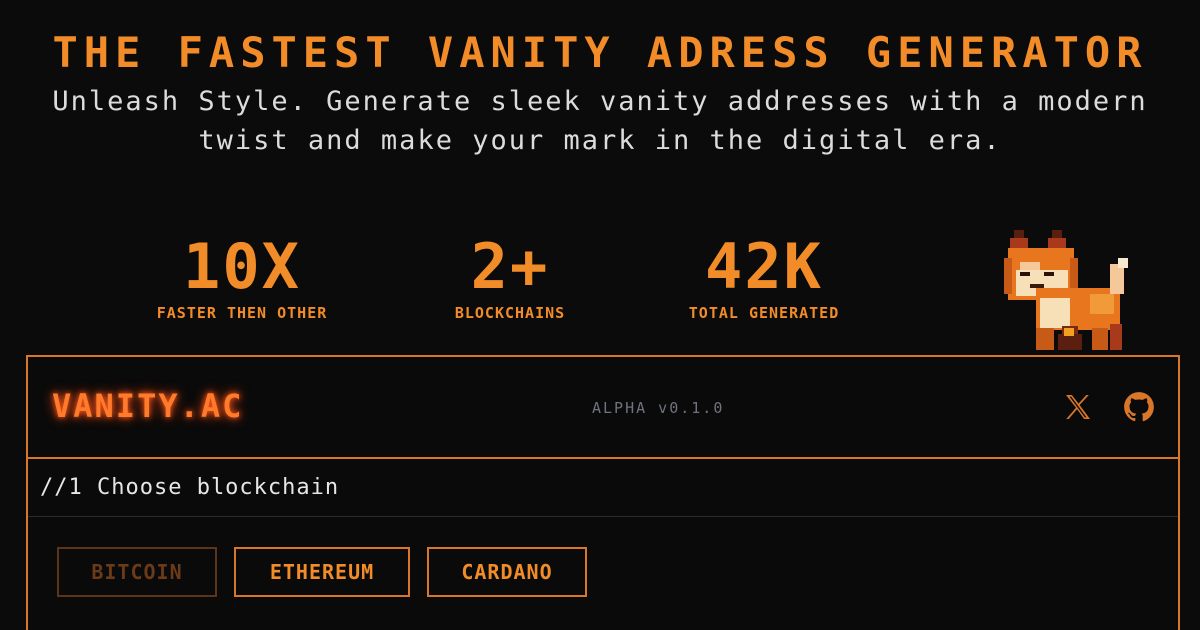 This screenshot has width=1200, height=630. What do you see at coordinates (147, 406) in the screenshot?
I see `brand-logo: VANITY.AC` at bounding box center [147, 406].